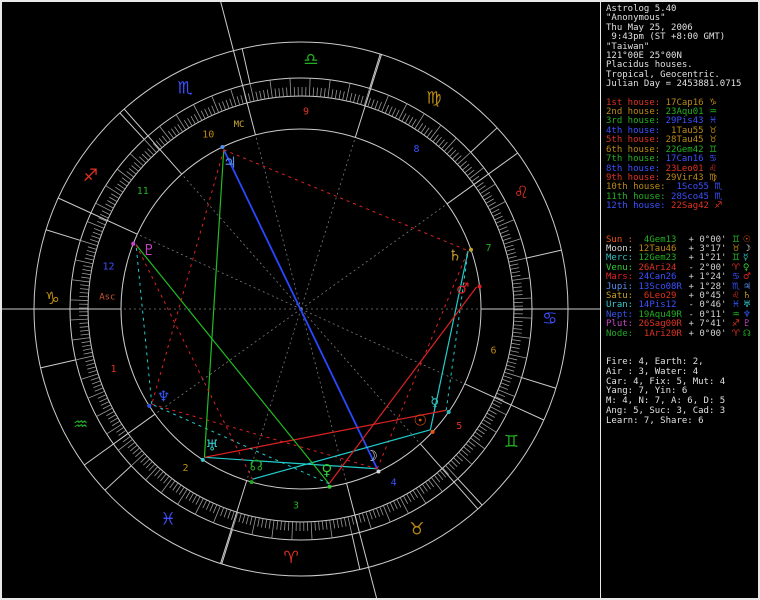 This screenshot has height=600, width=760. Describe the element at coordinates (457, 330) in the screenshot. I see `aspect-line-sextile` at that location.